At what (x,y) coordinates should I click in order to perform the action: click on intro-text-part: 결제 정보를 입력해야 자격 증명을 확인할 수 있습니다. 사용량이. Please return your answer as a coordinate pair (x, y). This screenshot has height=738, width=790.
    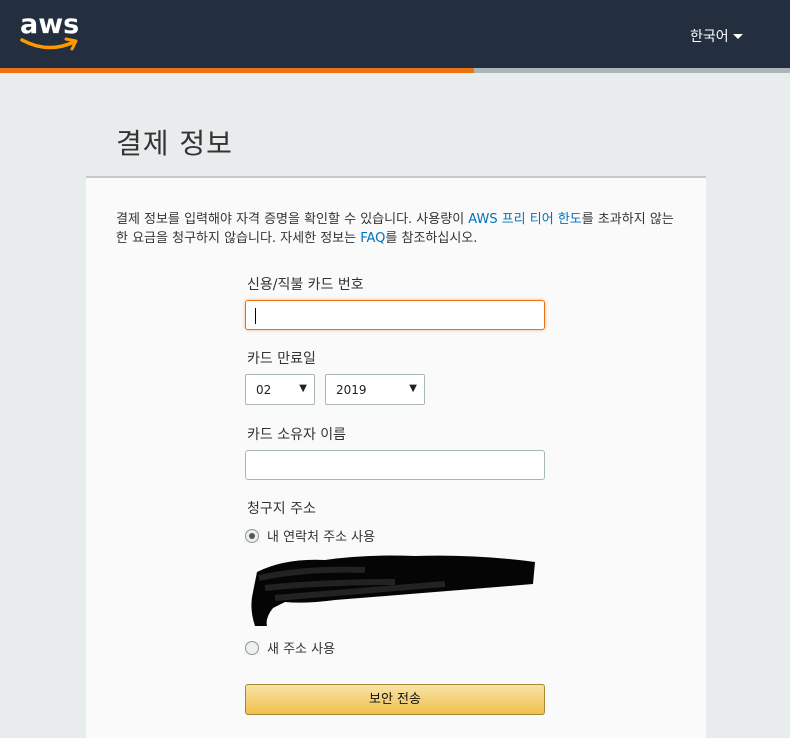
    Looking at the image, I should click on (292, 219).